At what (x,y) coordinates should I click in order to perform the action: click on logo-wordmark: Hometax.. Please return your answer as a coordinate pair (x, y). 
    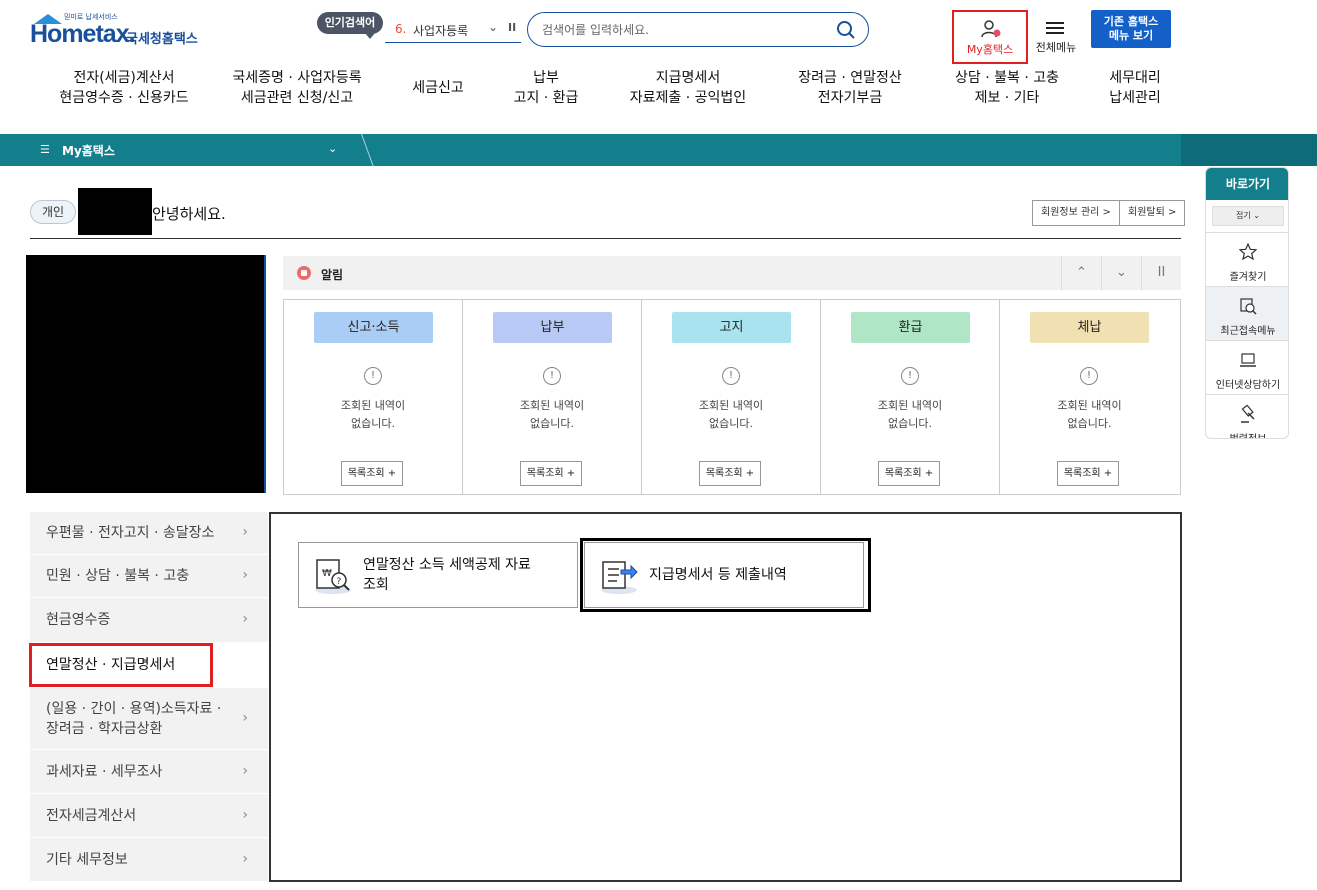
    Looking at the image, I should click on (83, 34).